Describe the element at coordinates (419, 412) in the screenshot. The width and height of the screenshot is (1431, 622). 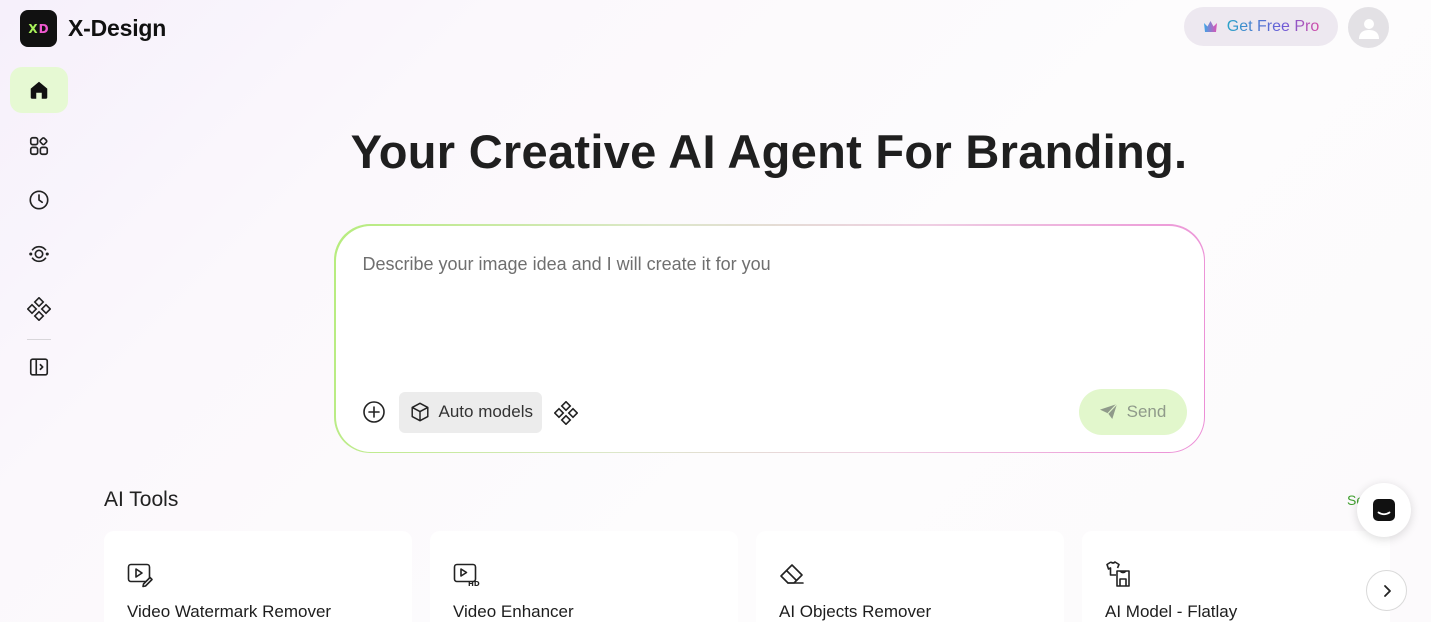
I see `cube-icon` at that location.